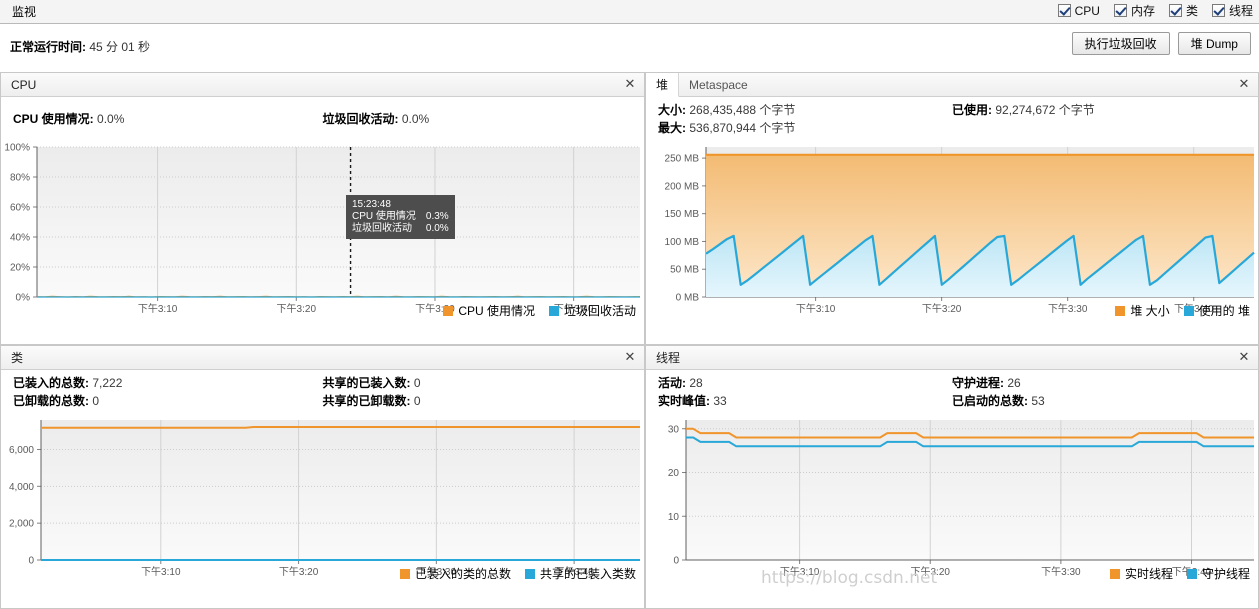 The height and width of the screenshot is (609, 1259). Describe the element at coordinates (437, 228) in the screenshot. I see `tooltip-gc-value: 0.0%` at that location.